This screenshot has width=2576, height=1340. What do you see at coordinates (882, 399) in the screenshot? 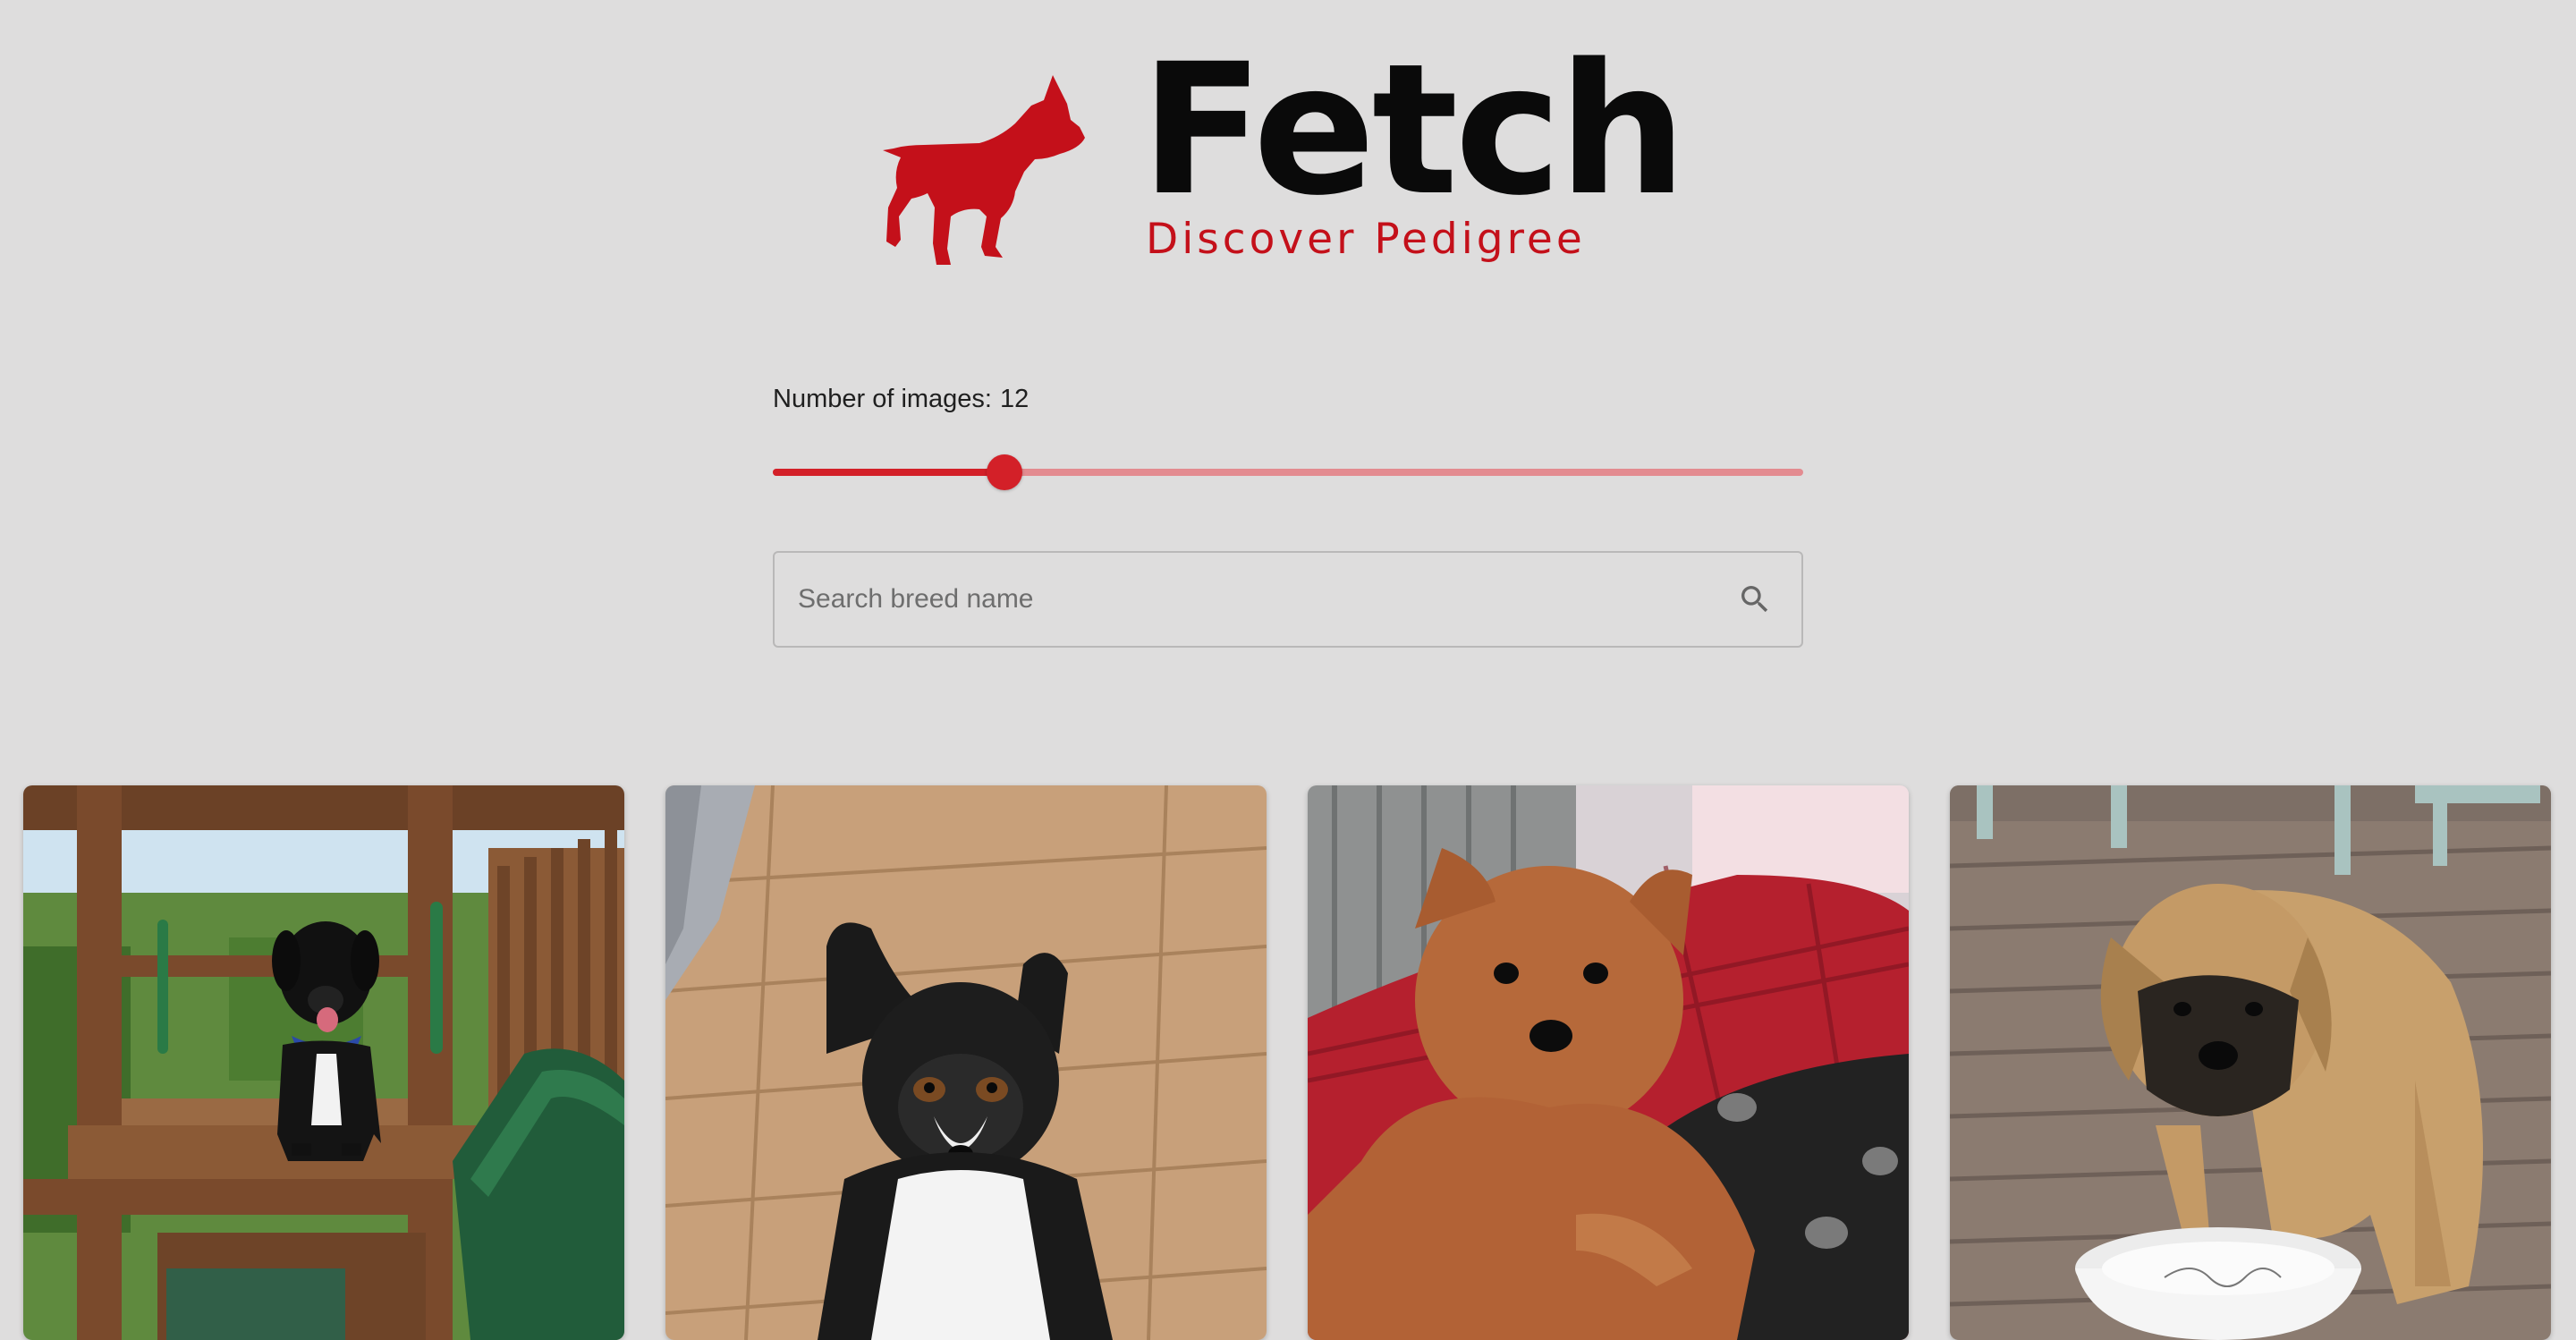
I see `image-count-label-text: Number of images:` at bounding box center [882, 399].